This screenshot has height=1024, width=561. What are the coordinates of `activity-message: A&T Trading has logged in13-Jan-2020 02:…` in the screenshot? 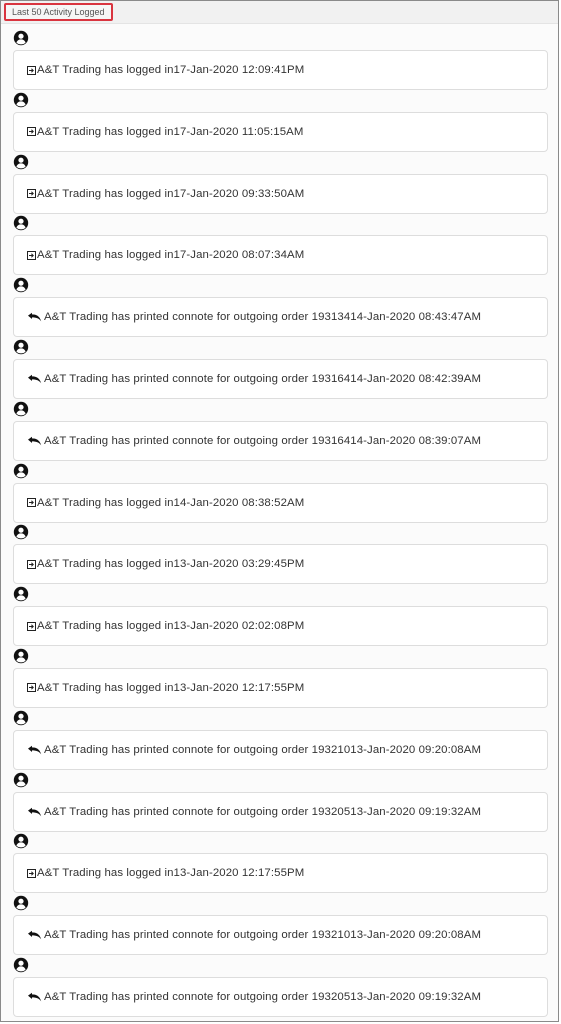 It's located at (171, 626).